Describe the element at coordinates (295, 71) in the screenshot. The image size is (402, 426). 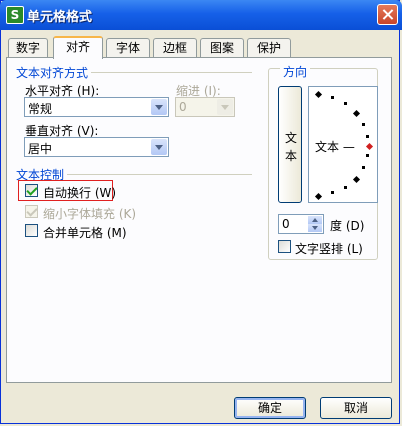
I see `orientation-group-title: 方向` at that location.